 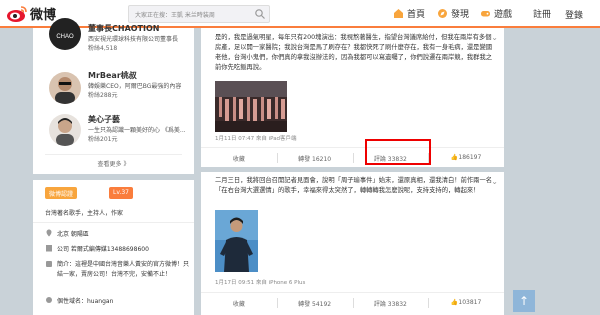 What do you see at coordinates (84, 213) in the screenshot?
I see `profile-intro: 台灣著名歌手，主持人，作家` at bounding box center [84, 213].